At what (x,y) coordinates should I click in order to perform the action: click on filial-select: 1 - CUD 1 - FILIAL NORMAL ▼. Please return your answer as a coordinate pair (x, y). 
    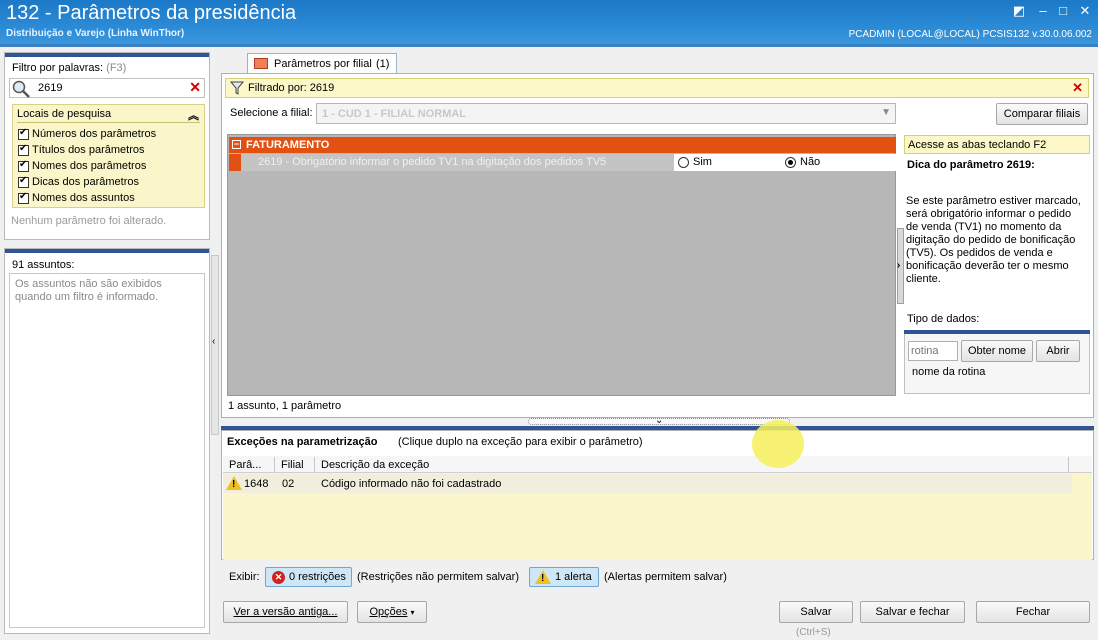
    Looking at the image, I should click on (606, 113).